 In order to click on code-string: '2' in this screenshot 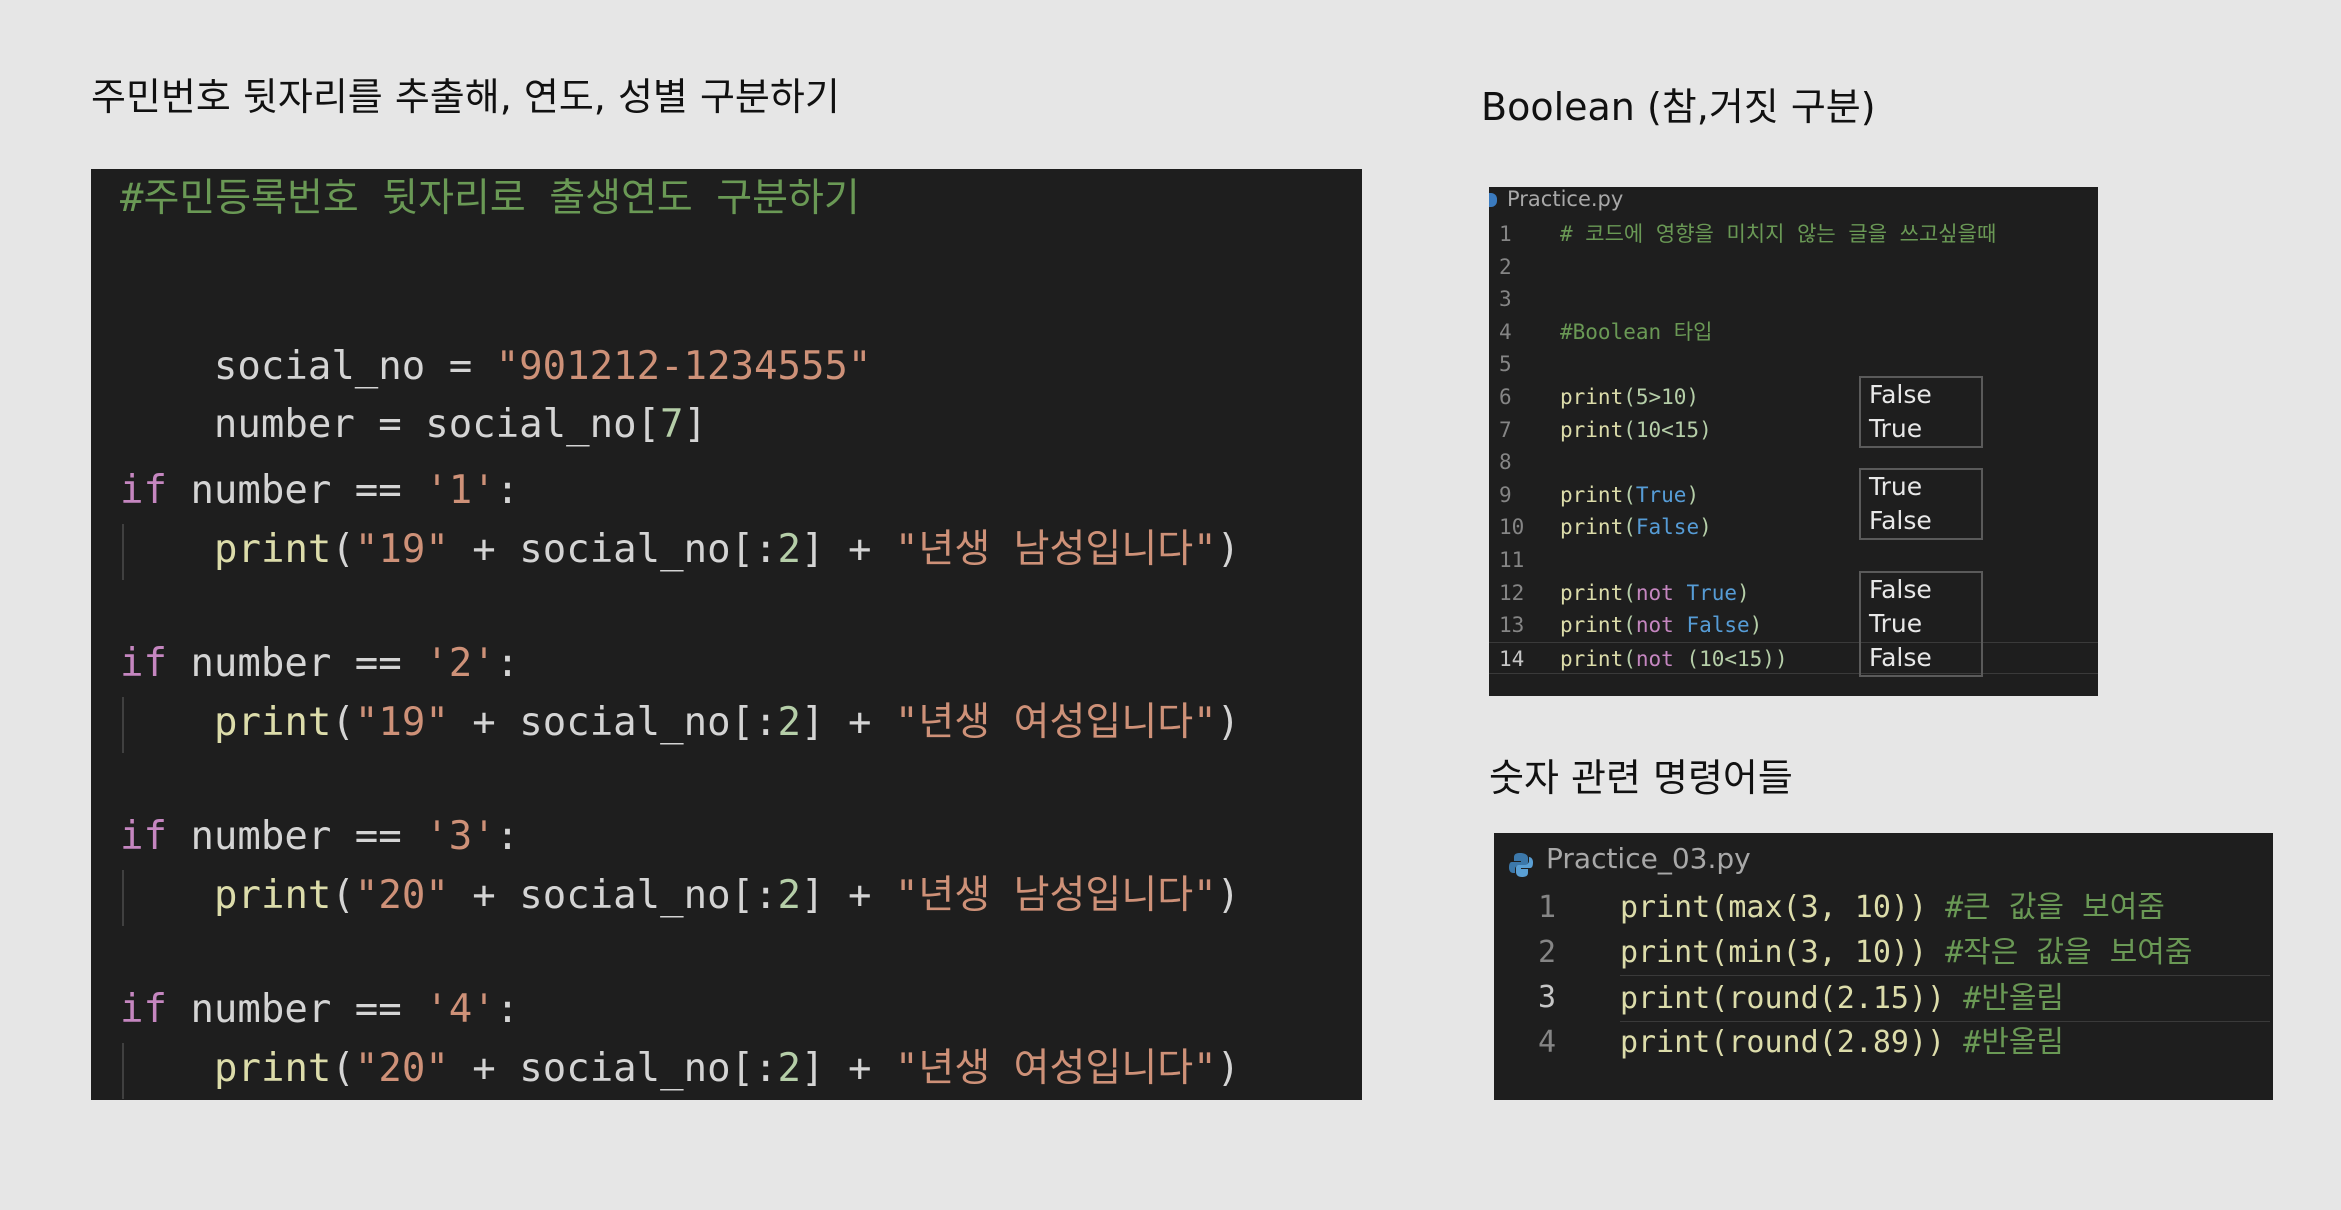, I will do `click(460, 663)`.